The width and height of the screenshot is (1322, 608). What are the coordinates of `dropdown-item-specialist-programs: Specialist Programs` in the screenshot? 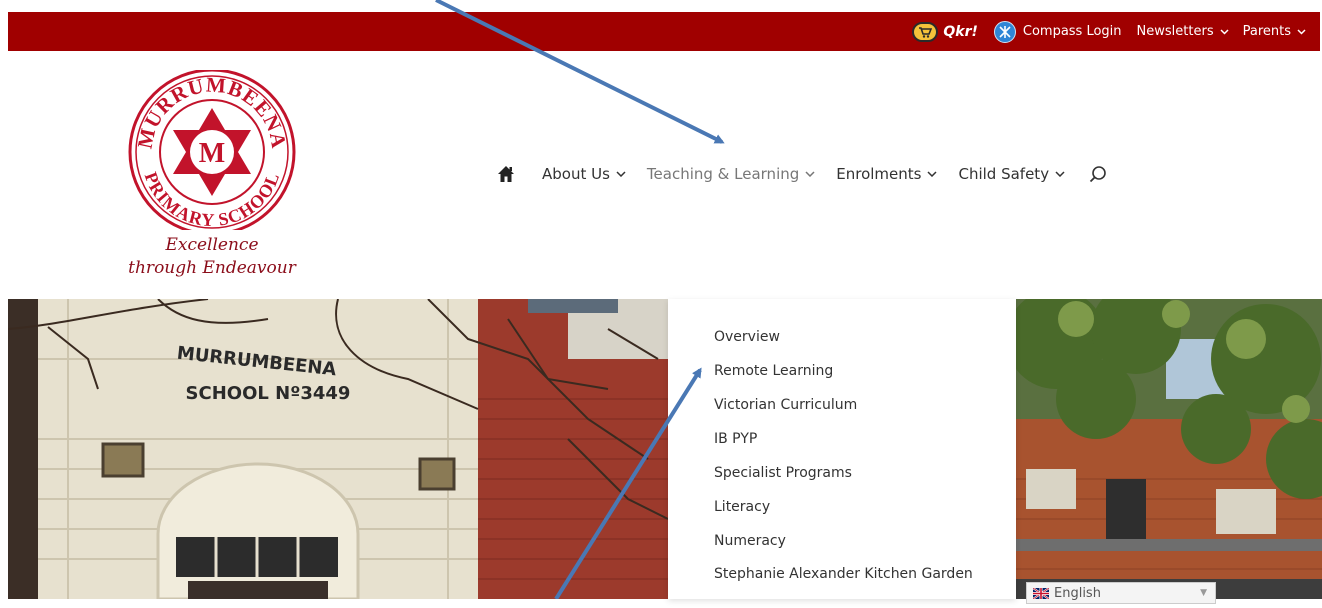 It's located at (844, 479).